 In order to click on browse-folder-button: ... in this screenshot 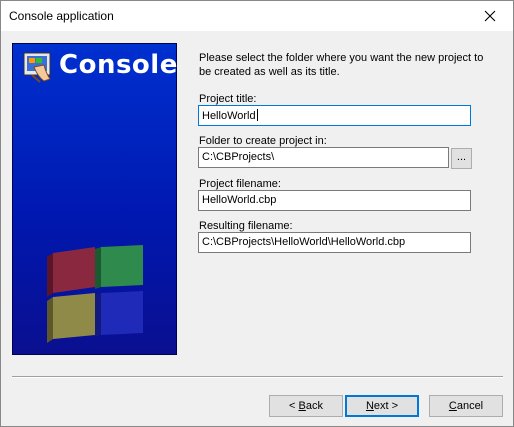, I will do `click(461, 158)`.